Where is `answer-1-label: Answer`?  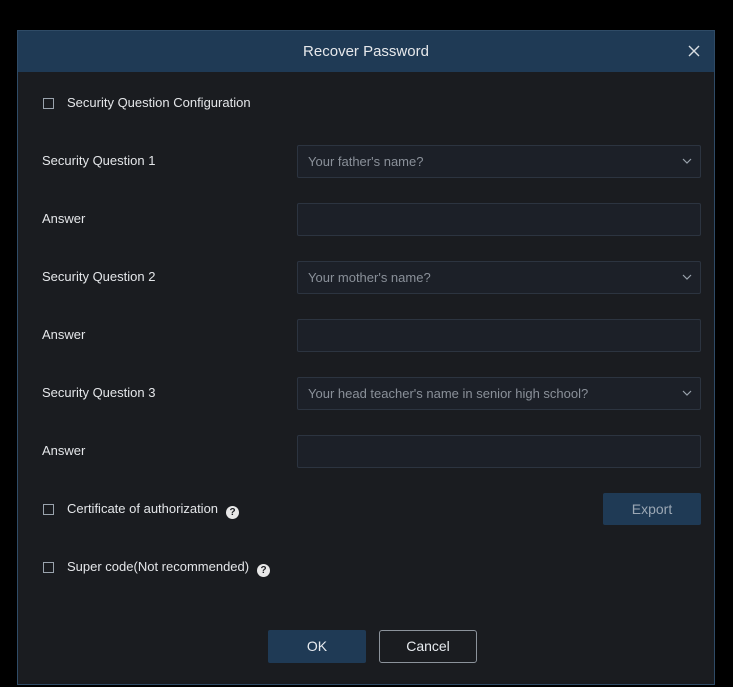 answer-1-label: Answer is located at coordinates (64, 218).